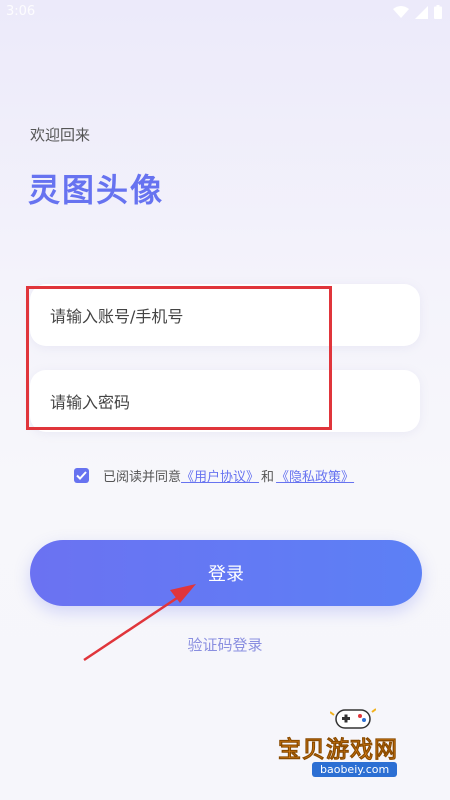  What do you see at coordinates (353, 718) in the screenshot?
I see `gamepad-icon` at bounding box center [353, 718].